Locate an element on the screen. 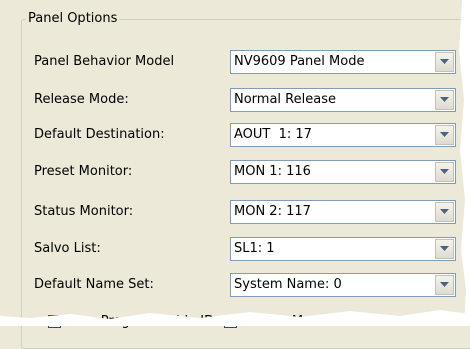 This screenshot has width=470, height=349. default-name-set-dropdown-button is located at coordinates (444, 285).